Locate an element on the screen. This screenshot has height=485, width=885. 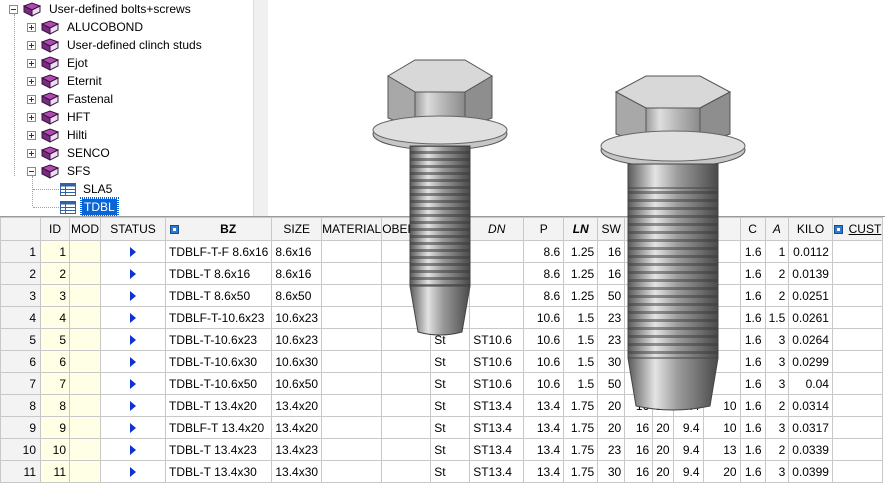
cell-dn: 8.6 is located at coordinates (544, 295).